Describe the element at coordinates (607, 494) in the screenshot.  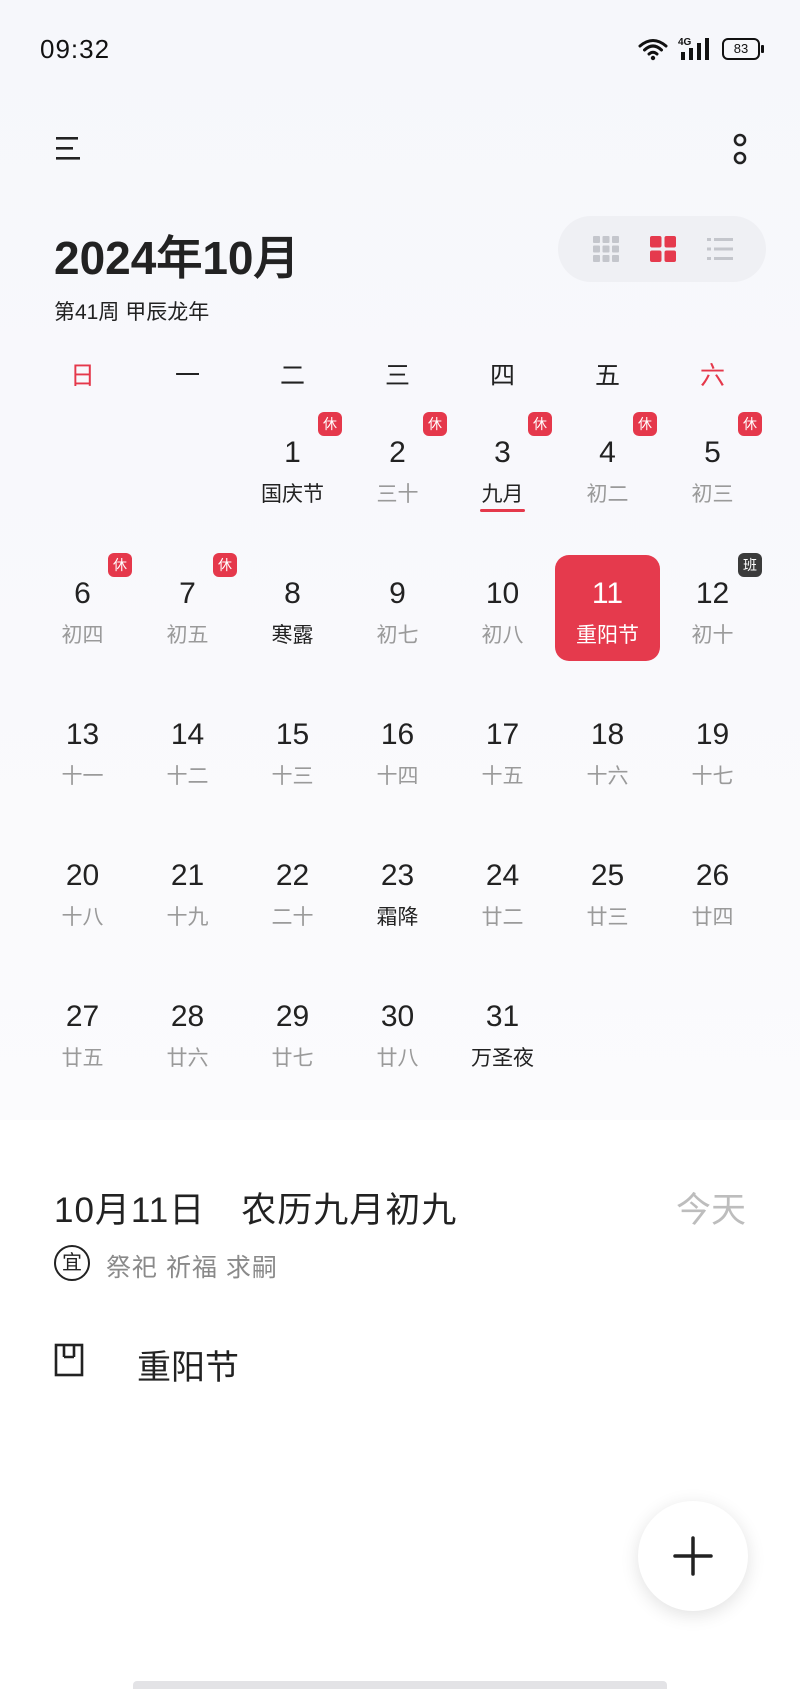
I see `lunar-label: 初二` at that location.